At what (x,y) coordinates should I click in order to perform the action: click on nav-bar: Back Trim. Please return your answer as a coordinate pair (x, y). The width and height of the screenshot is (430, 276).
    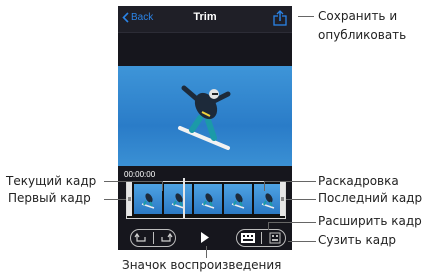
    Looking at the image, I should click on (205, 19).